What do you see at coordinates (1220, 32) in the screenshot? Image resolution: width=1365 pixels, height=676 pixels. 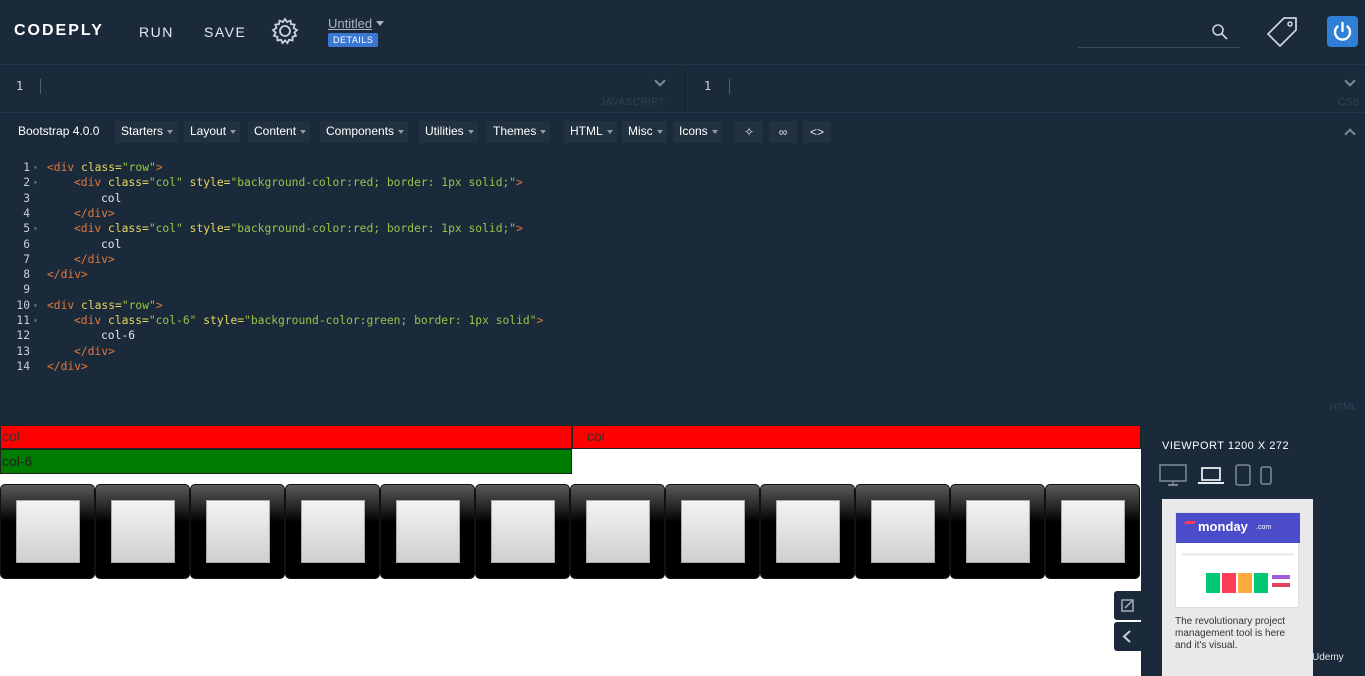 I see `search-icon` at bounding box center [1220, 32].